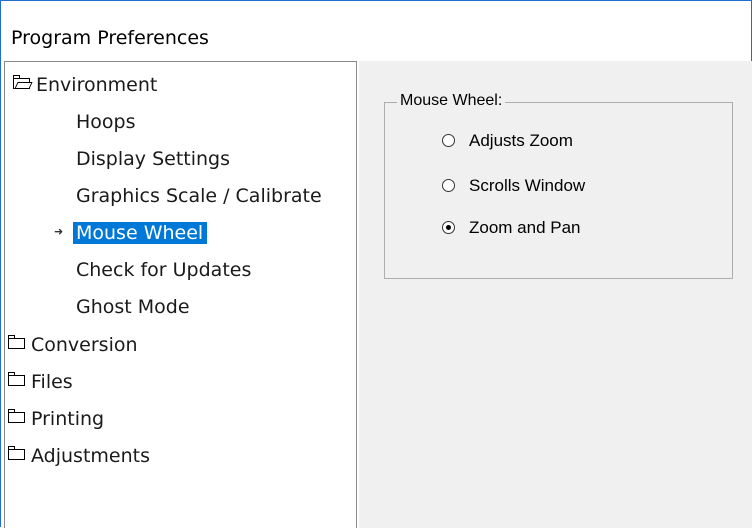  I want to click on tree-item-adjustments: Adjustments, so click(79, 456).